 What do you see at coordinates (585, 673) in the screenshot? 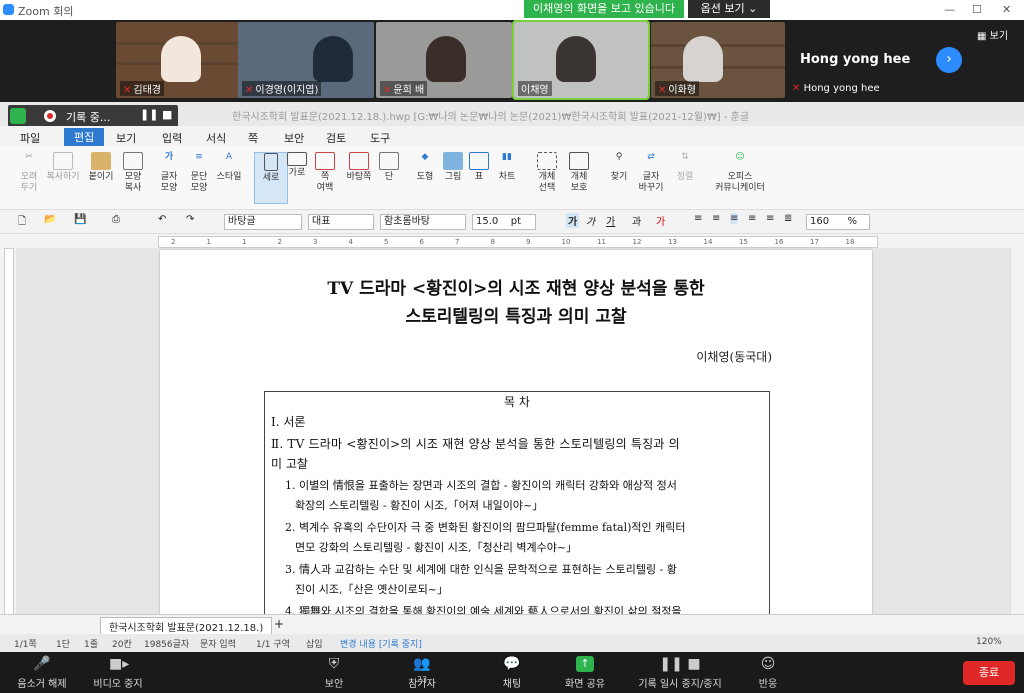
I see `share-screen-button: ↑ 화면 공유` at bounding box center [585, 673].